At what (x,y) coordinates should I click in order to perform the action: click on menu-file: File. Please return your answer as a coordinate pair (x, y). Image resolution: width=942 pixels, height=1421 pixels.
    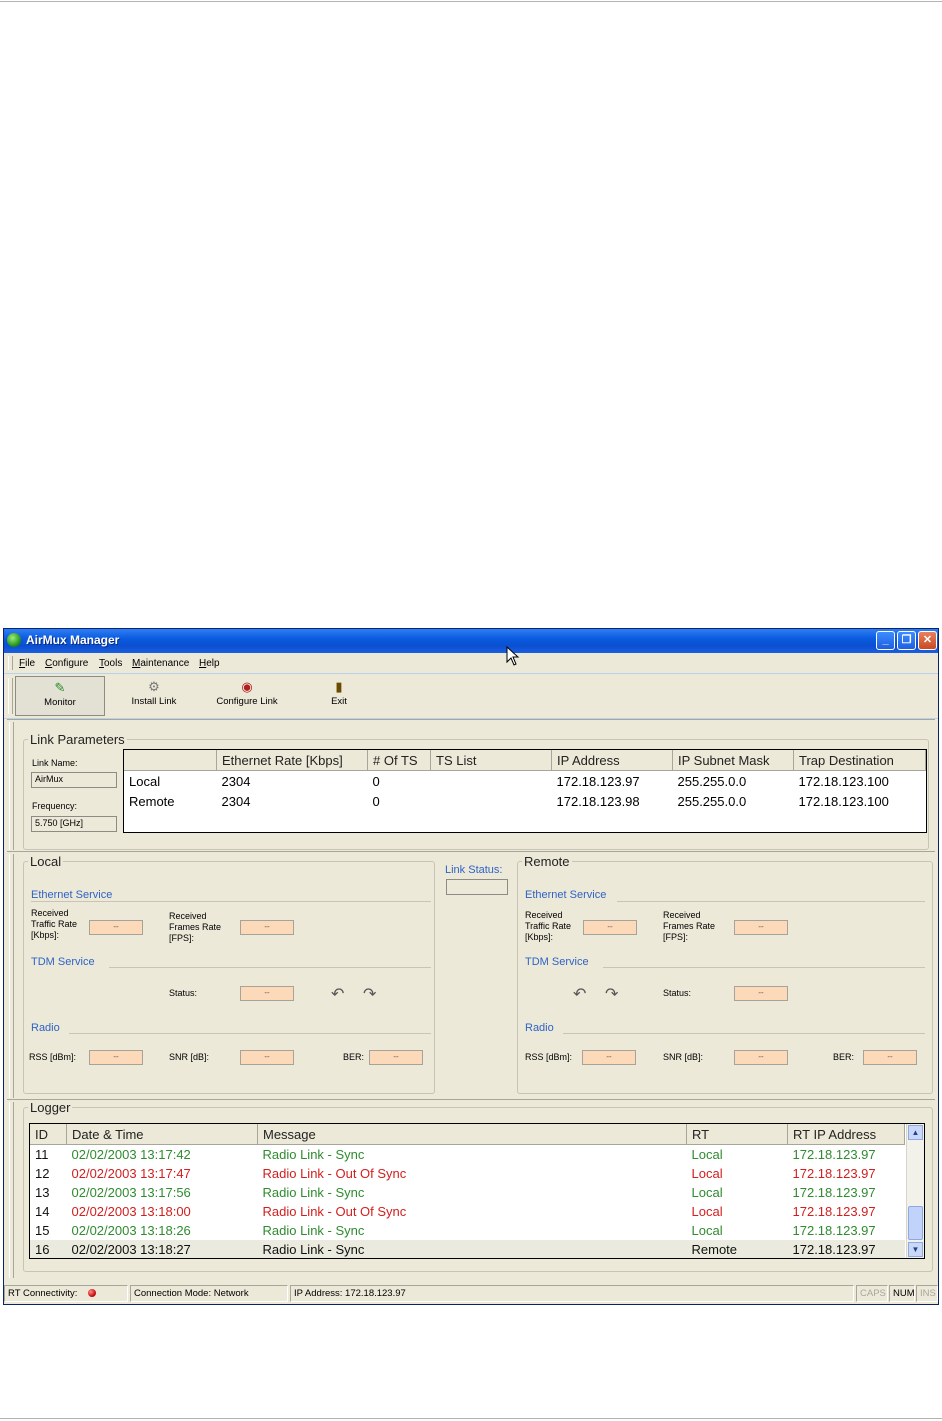
    Looking at the image, I should click on (27, 663).